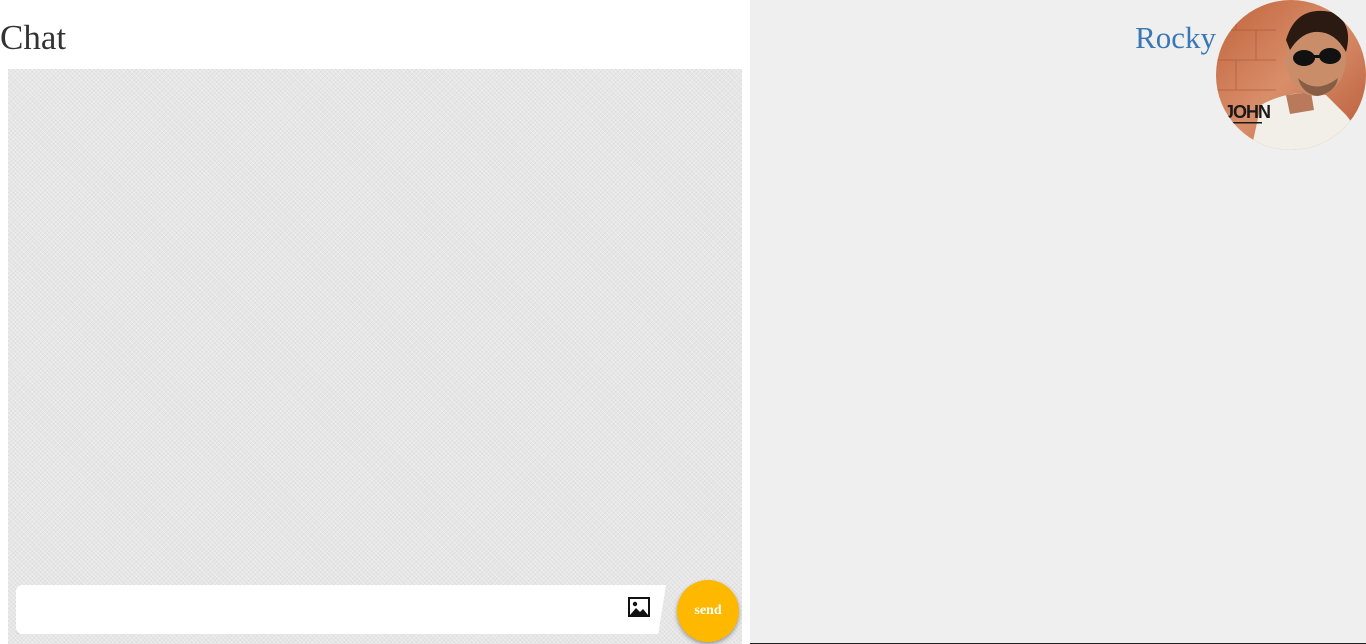  I want to click on avatar: JOHN, so click(1291, 75).